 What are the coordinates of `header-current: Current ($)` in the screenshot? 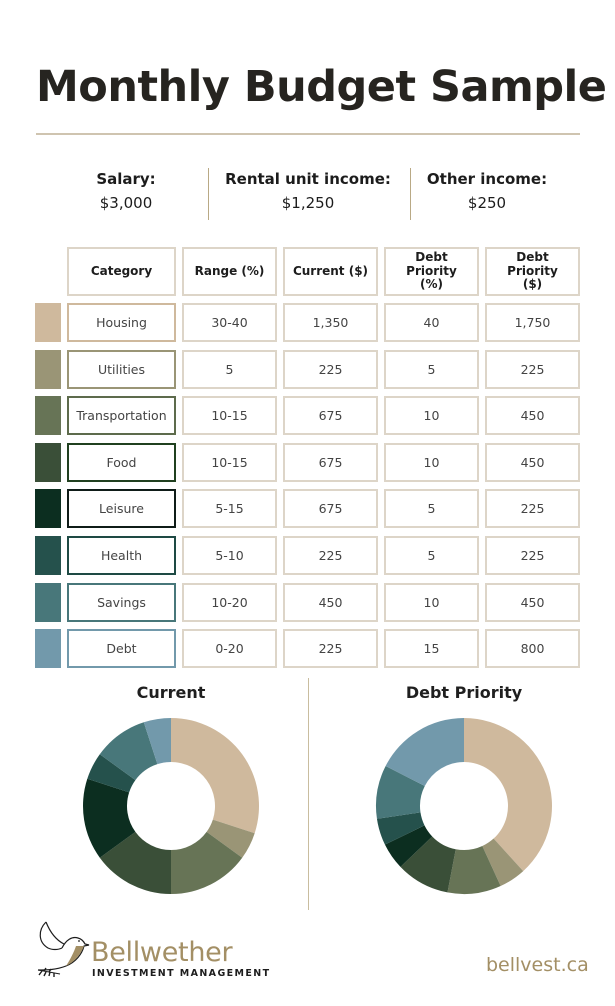 It's located at (330, 271).